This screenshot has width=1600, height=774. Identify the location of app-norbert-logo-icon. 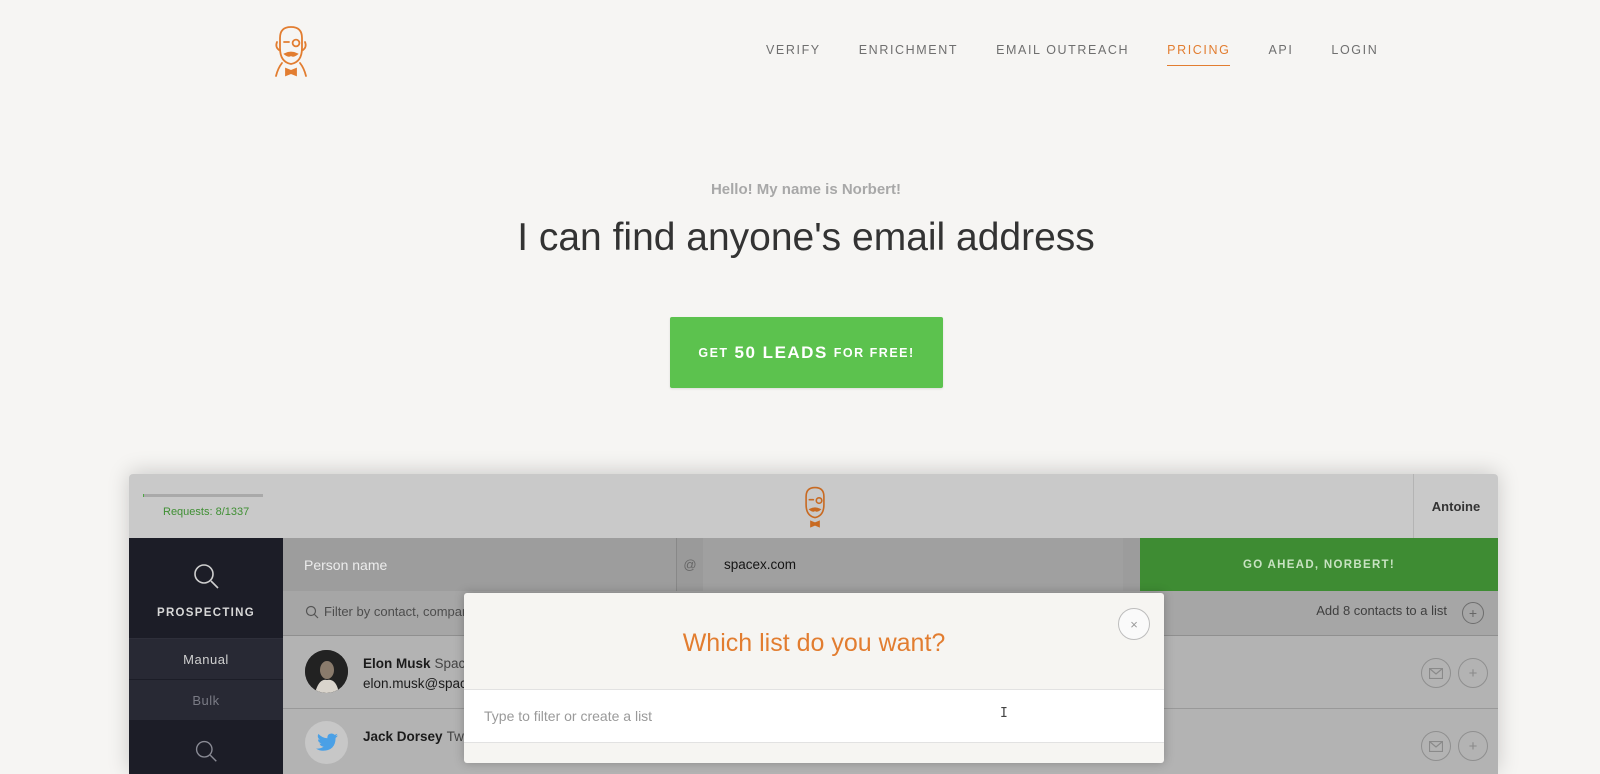
(815, 507).